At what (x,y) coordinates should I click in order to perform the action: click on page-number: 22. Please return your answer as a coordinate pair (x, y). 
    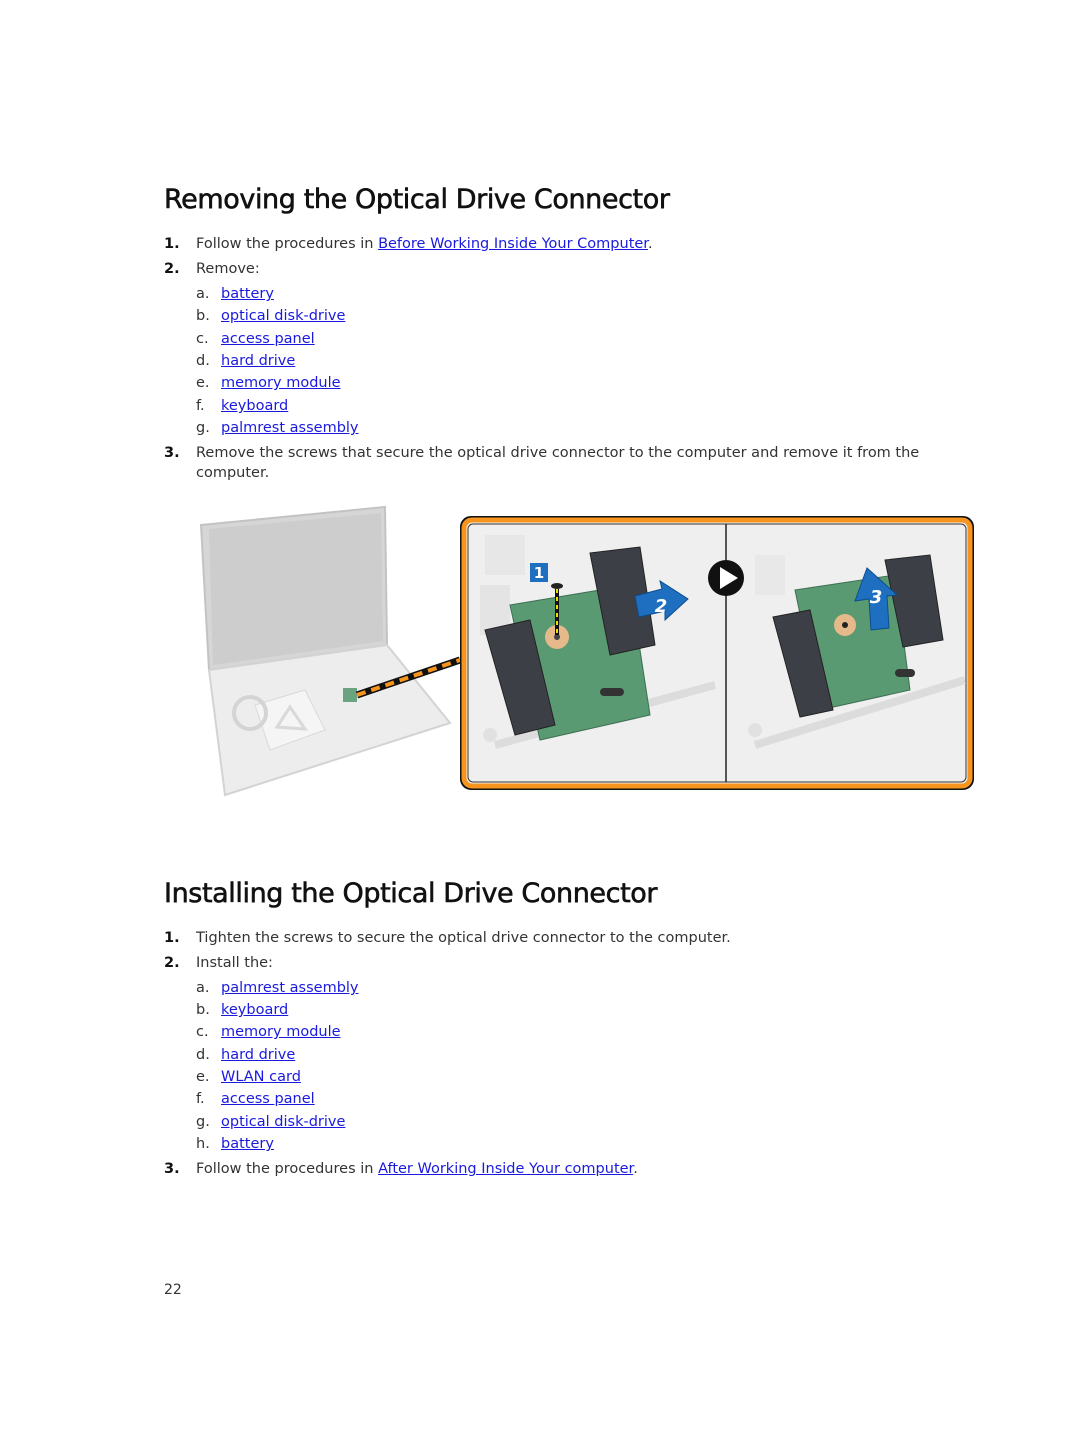
    Looking at the image, I should click on (173, 1290).